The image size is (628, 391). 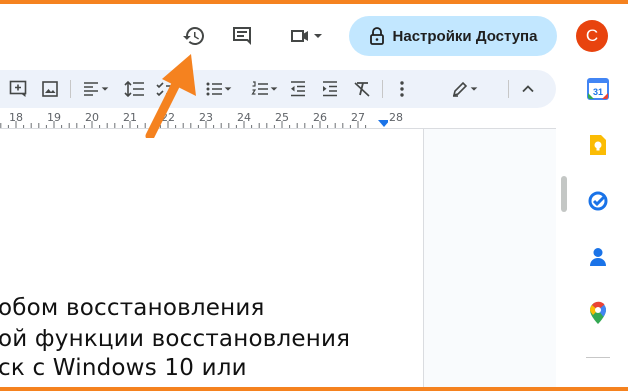 I want to click on comments-button, so click(x=242, y=36).